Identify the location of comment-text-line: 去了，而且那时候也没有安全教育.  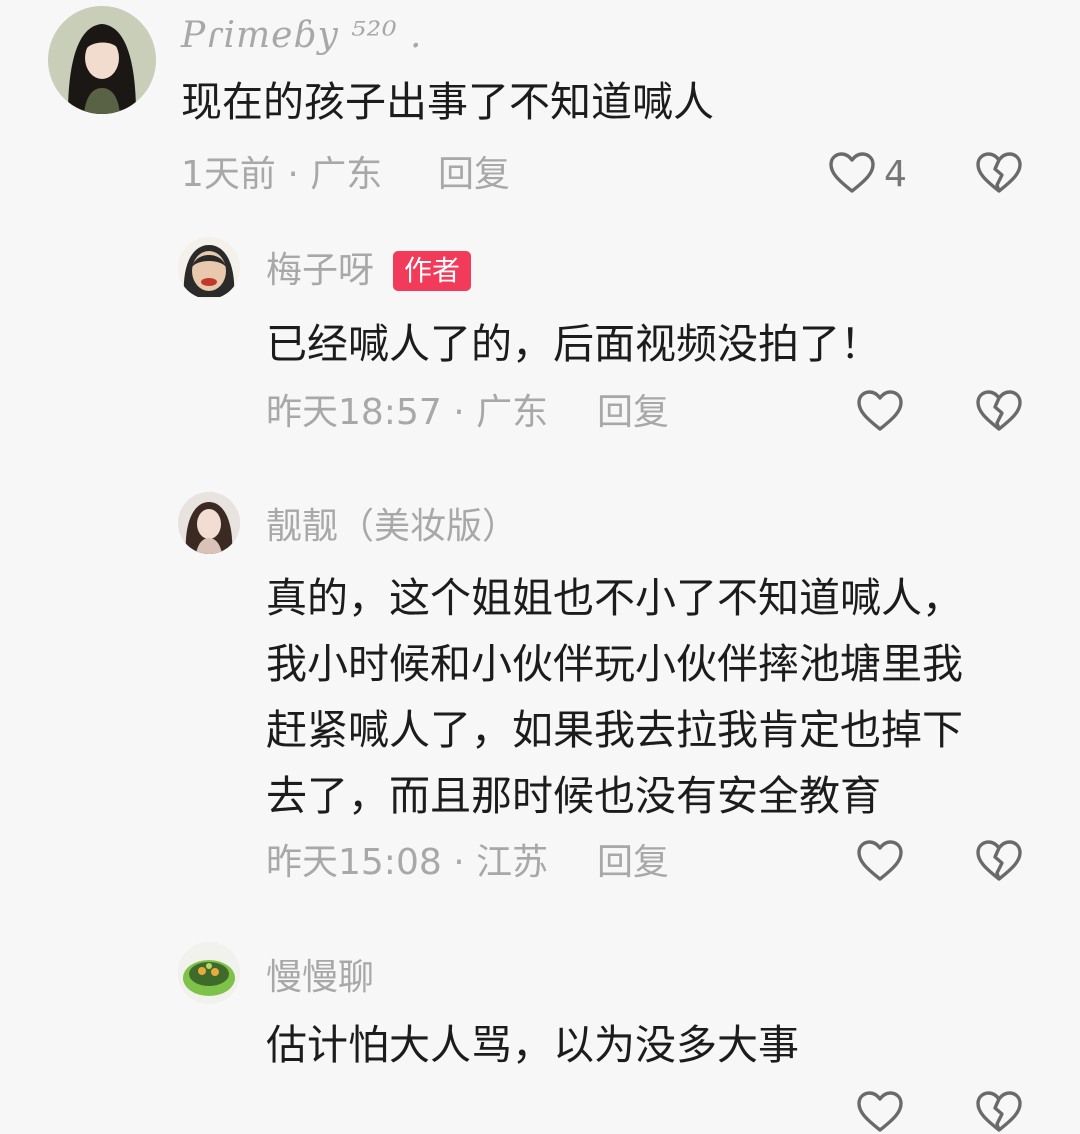
(573, 796).